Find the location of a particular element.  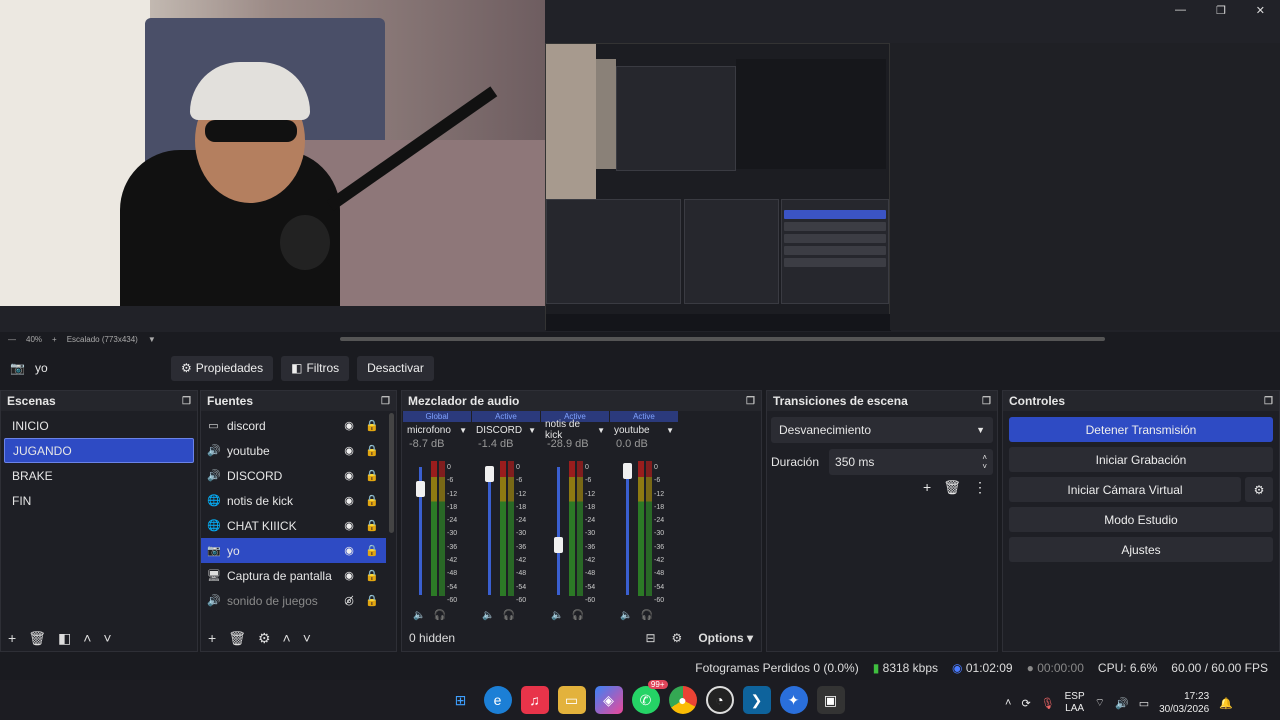

zoom-out-icon: — is located at coordinates (12, 339).